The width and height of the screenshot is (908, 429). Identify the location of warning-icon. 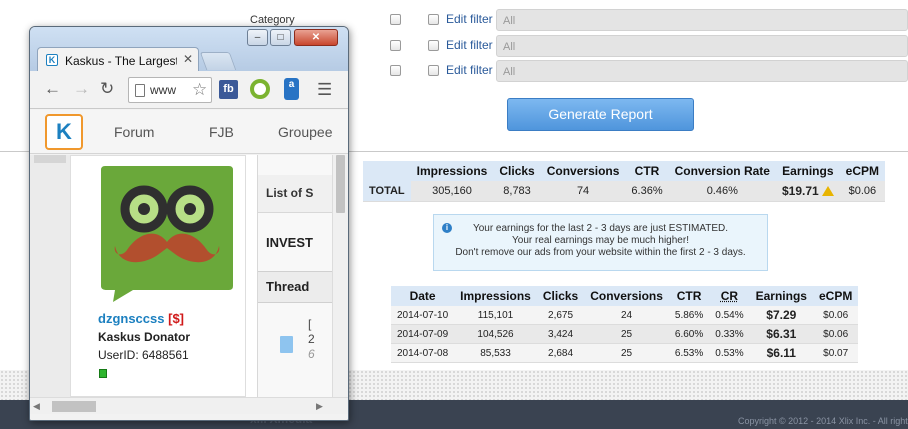
(827, 191).